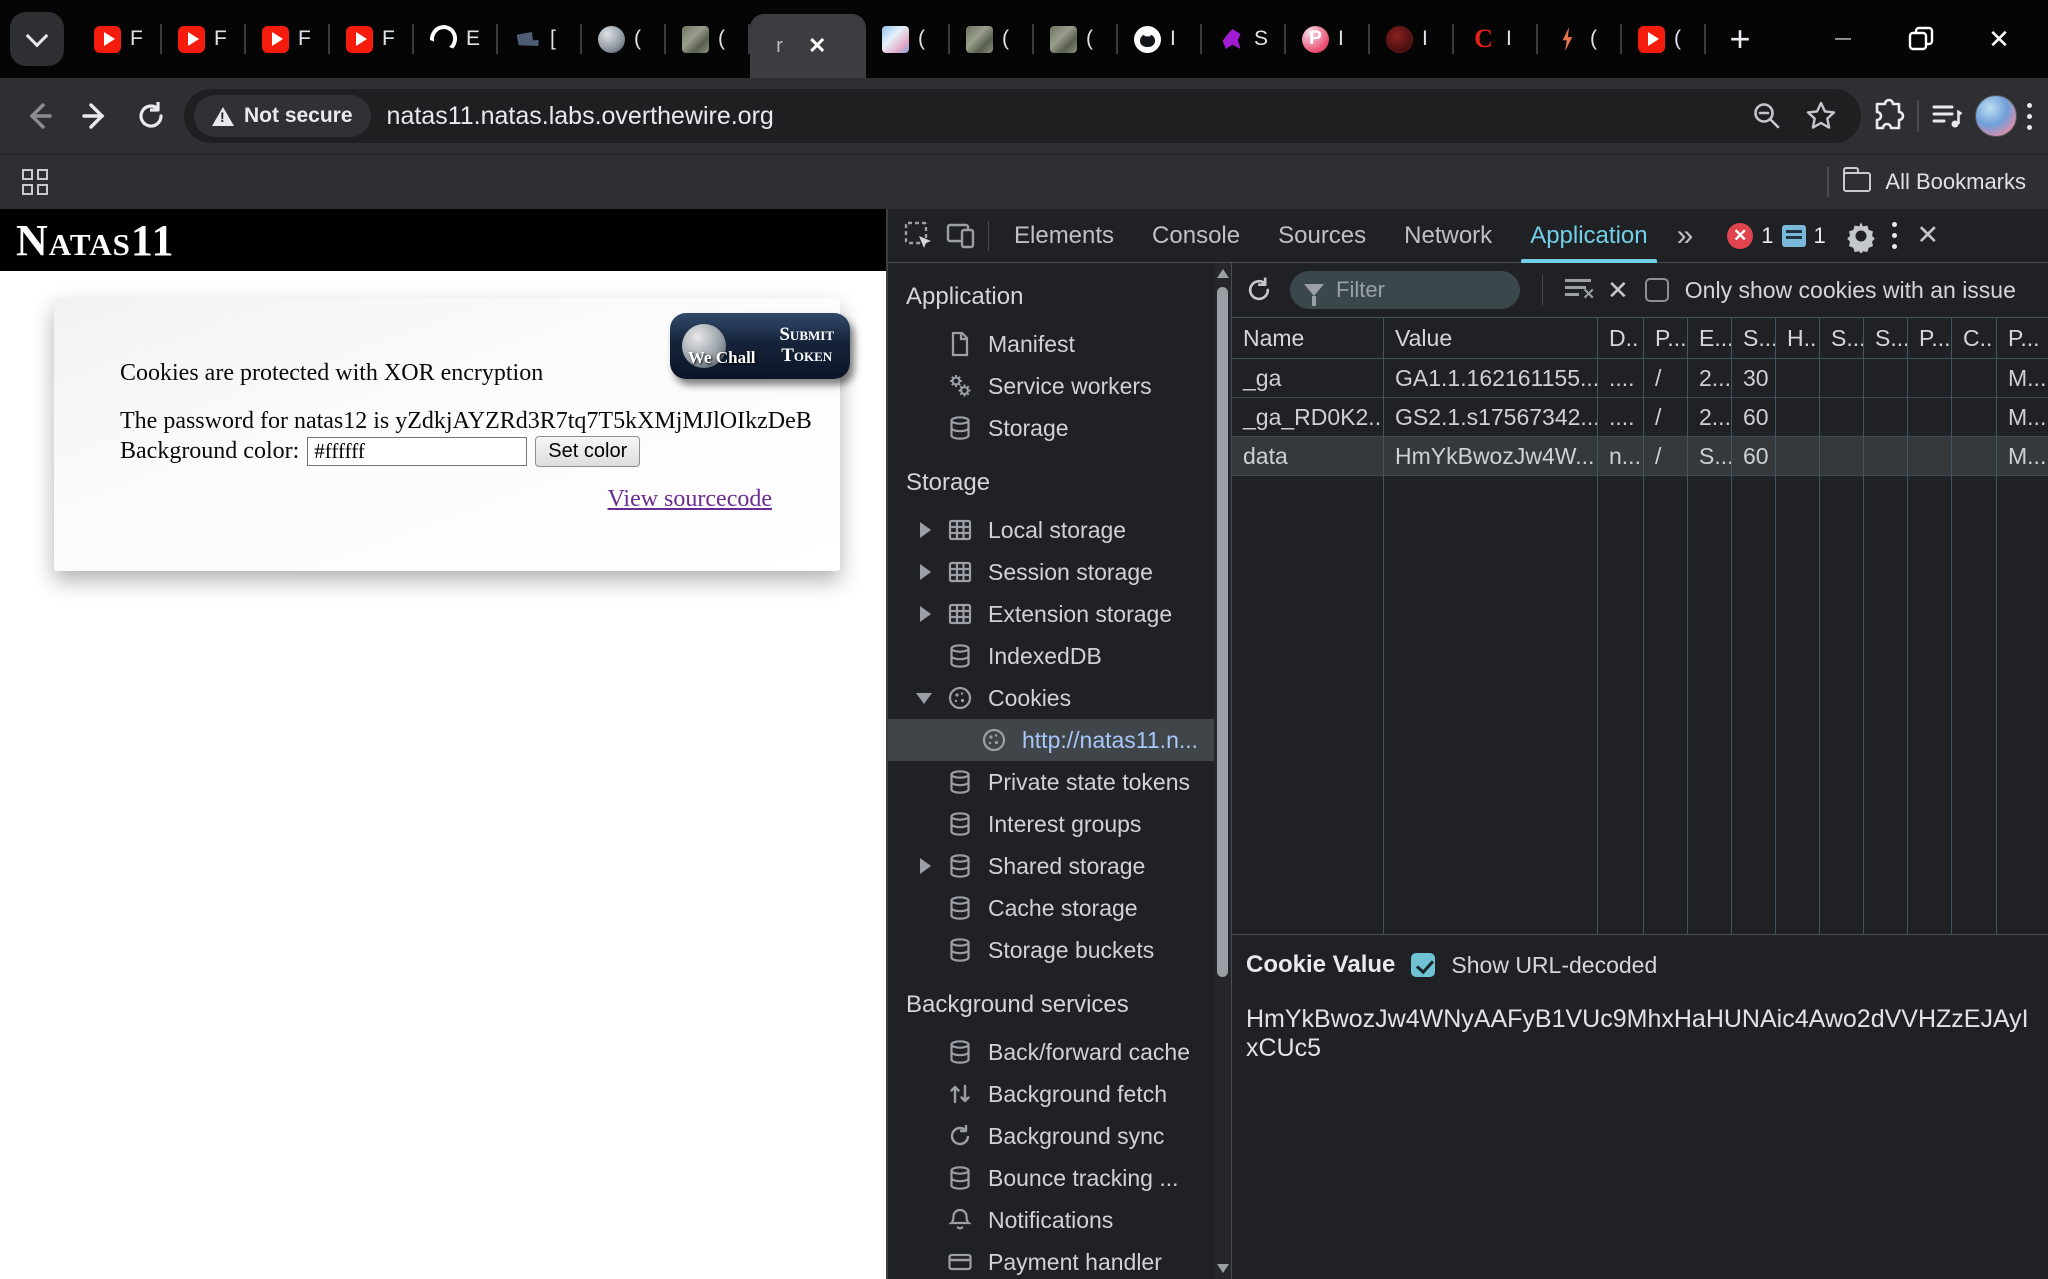 This screenshot has height=1279, width=2048. Describe the element at coordinates (1740, 39) in the screenshot. I see `new-tab-button: +` at that location.